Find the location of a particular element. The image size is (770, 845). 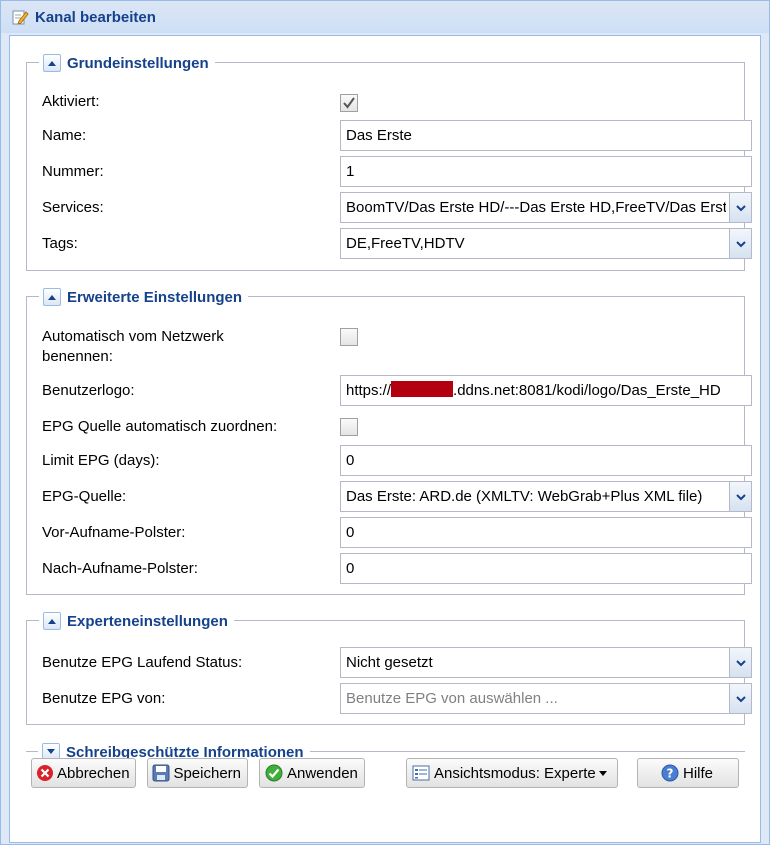

help-button: ? Hilfe is located at coordinates (688, 773).